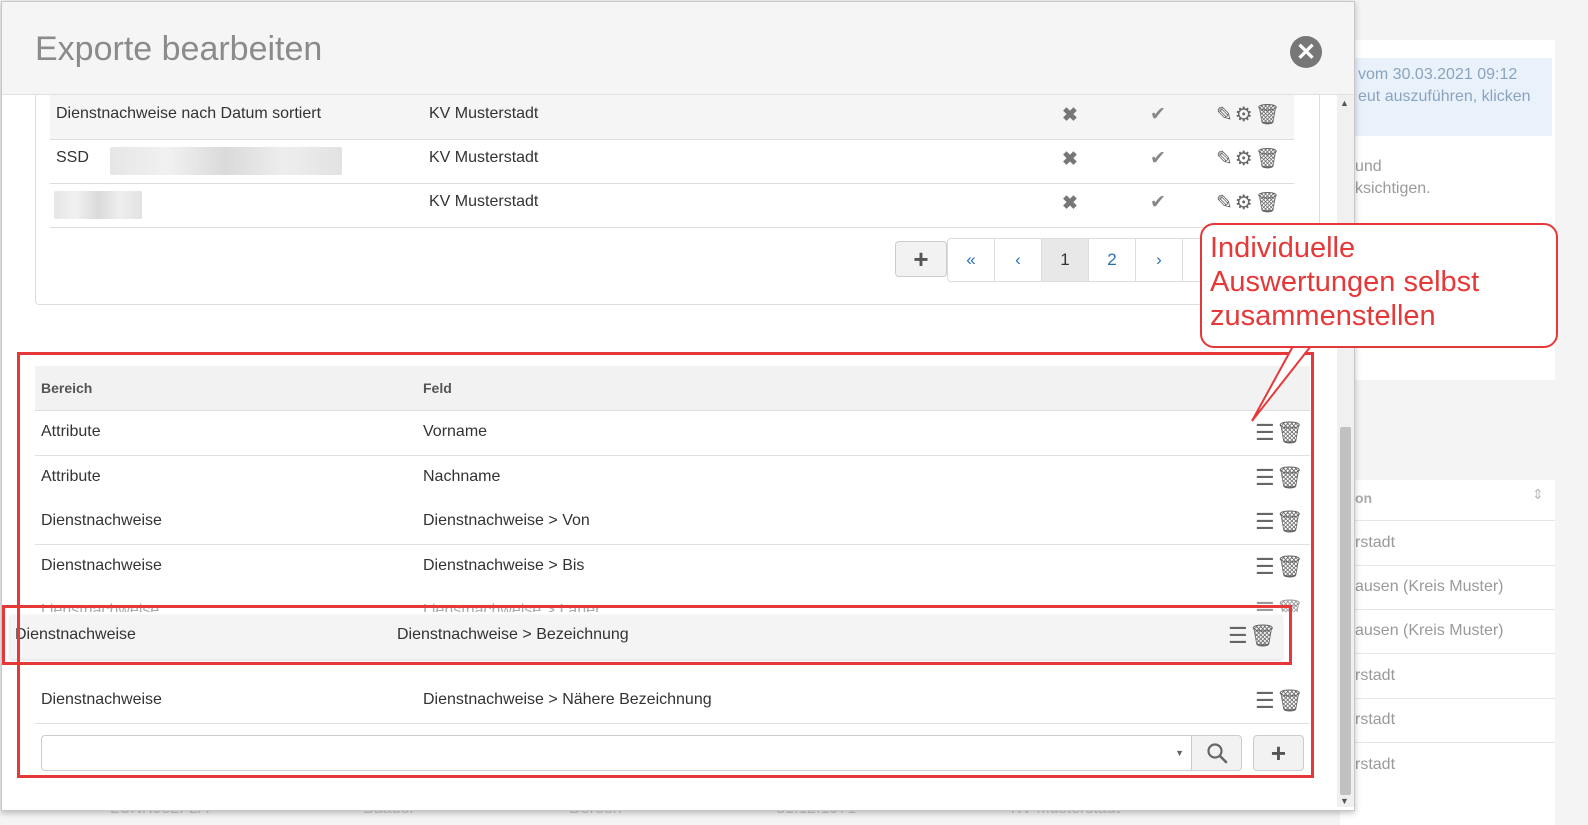 Image resolution: width=1588 pixels, height=825 pixels. I want to click on background-table-header: on, so click(1364, 498).